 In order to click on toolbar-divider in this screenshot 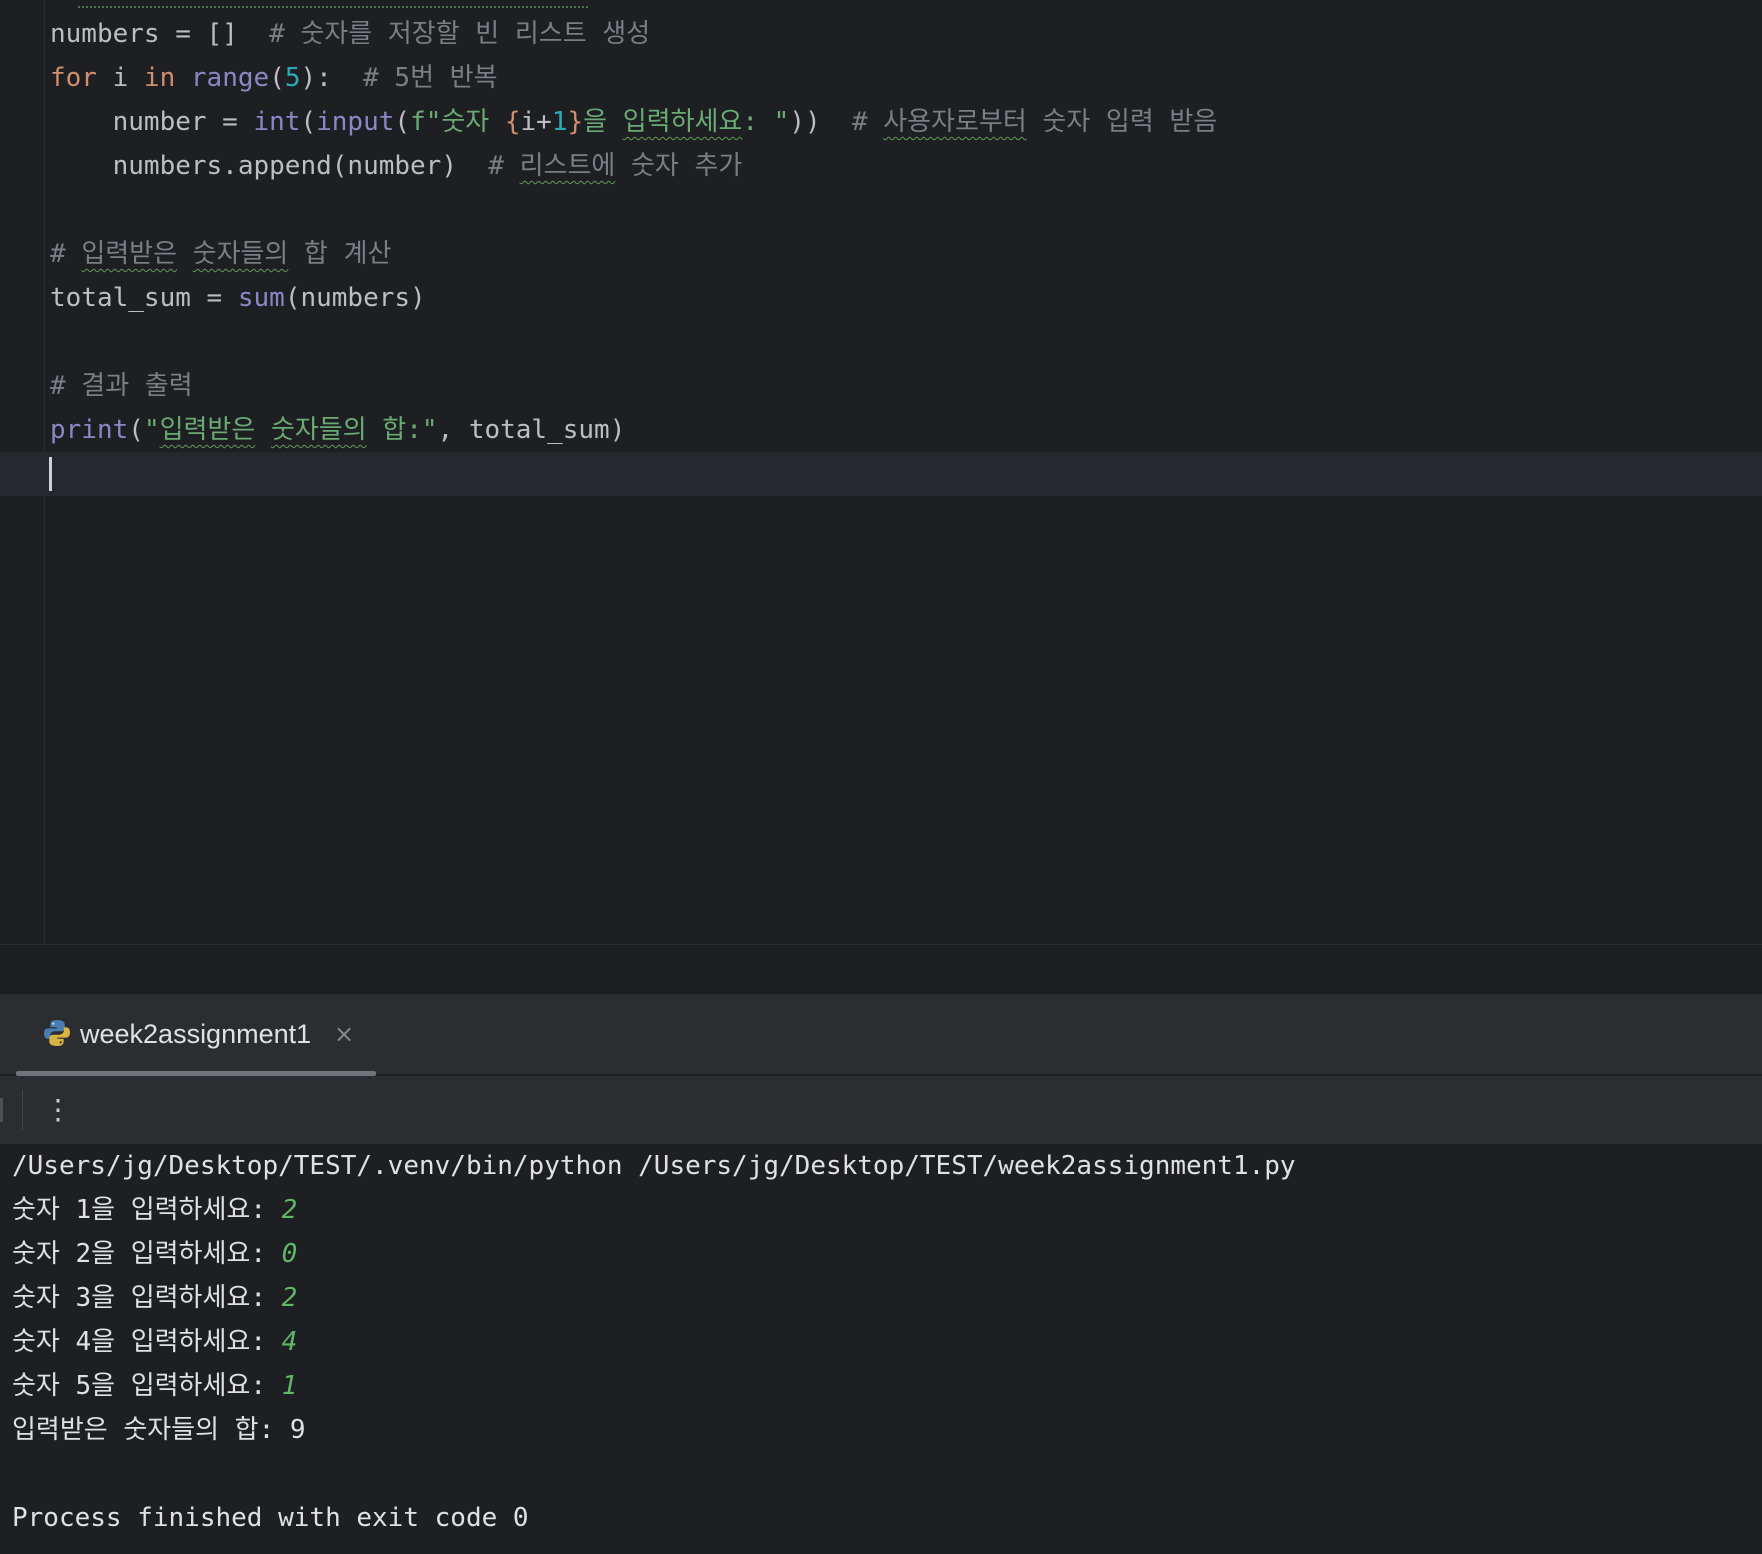, I will do `click(22, 1110)`.